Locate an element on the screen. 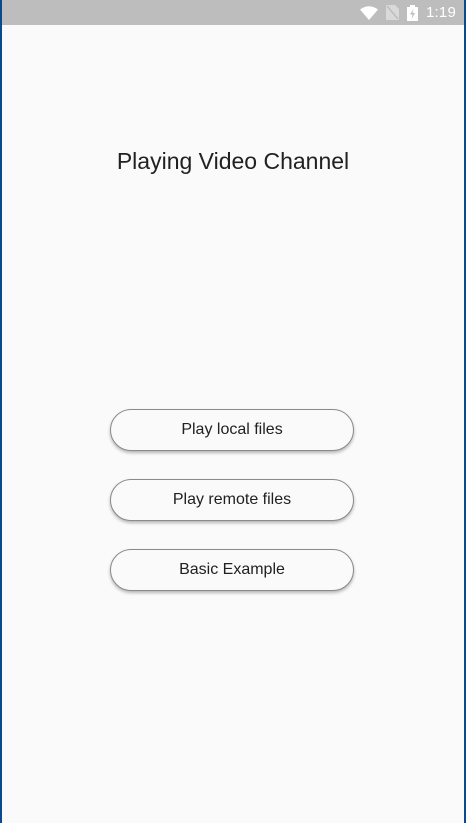  page-title: Playing Video Channel is located at coordinates (233, 161).